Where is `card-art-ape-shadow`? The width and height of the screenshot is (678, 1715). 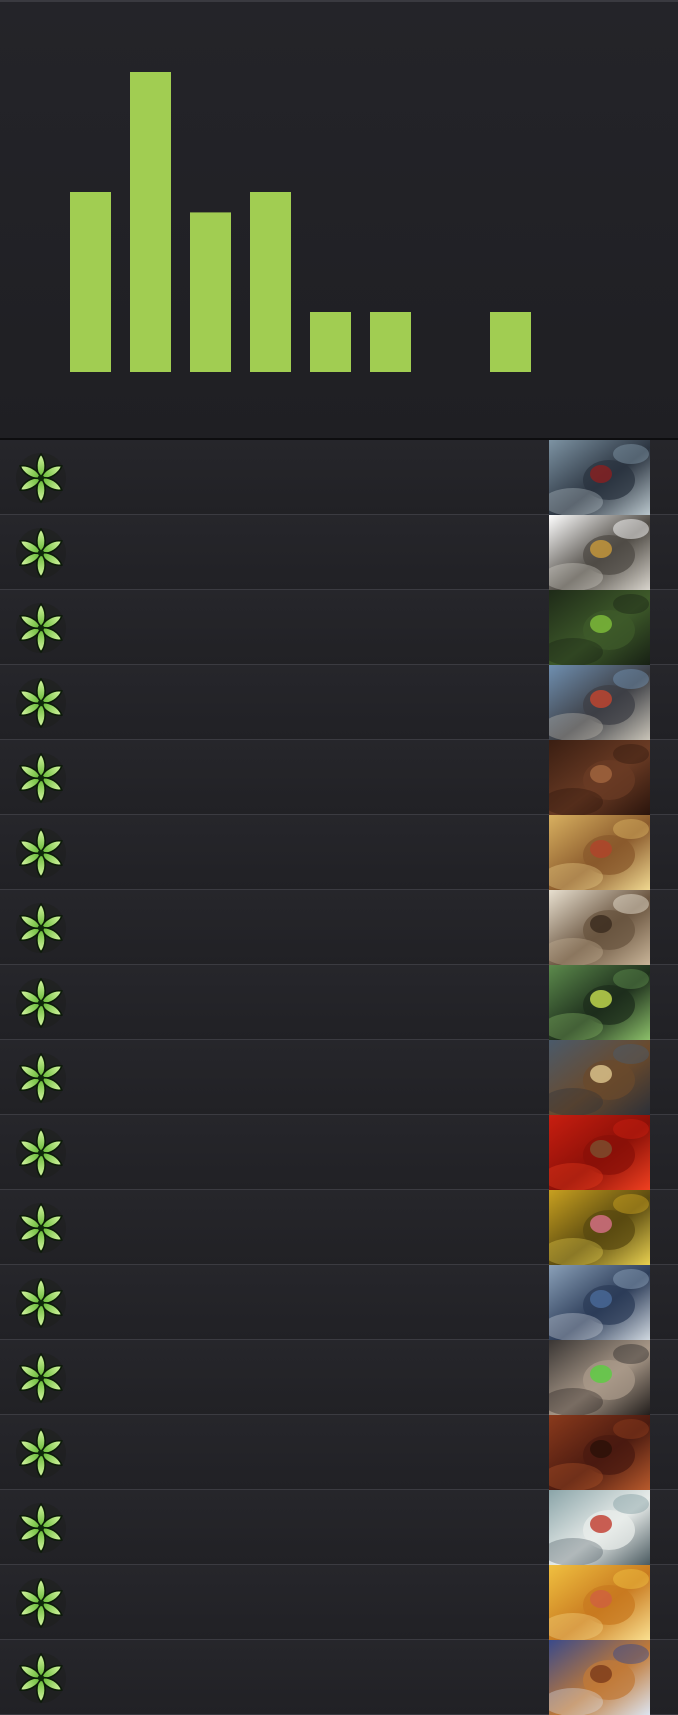
card-art-ape-shadow is located at coordinates (599, 1452).